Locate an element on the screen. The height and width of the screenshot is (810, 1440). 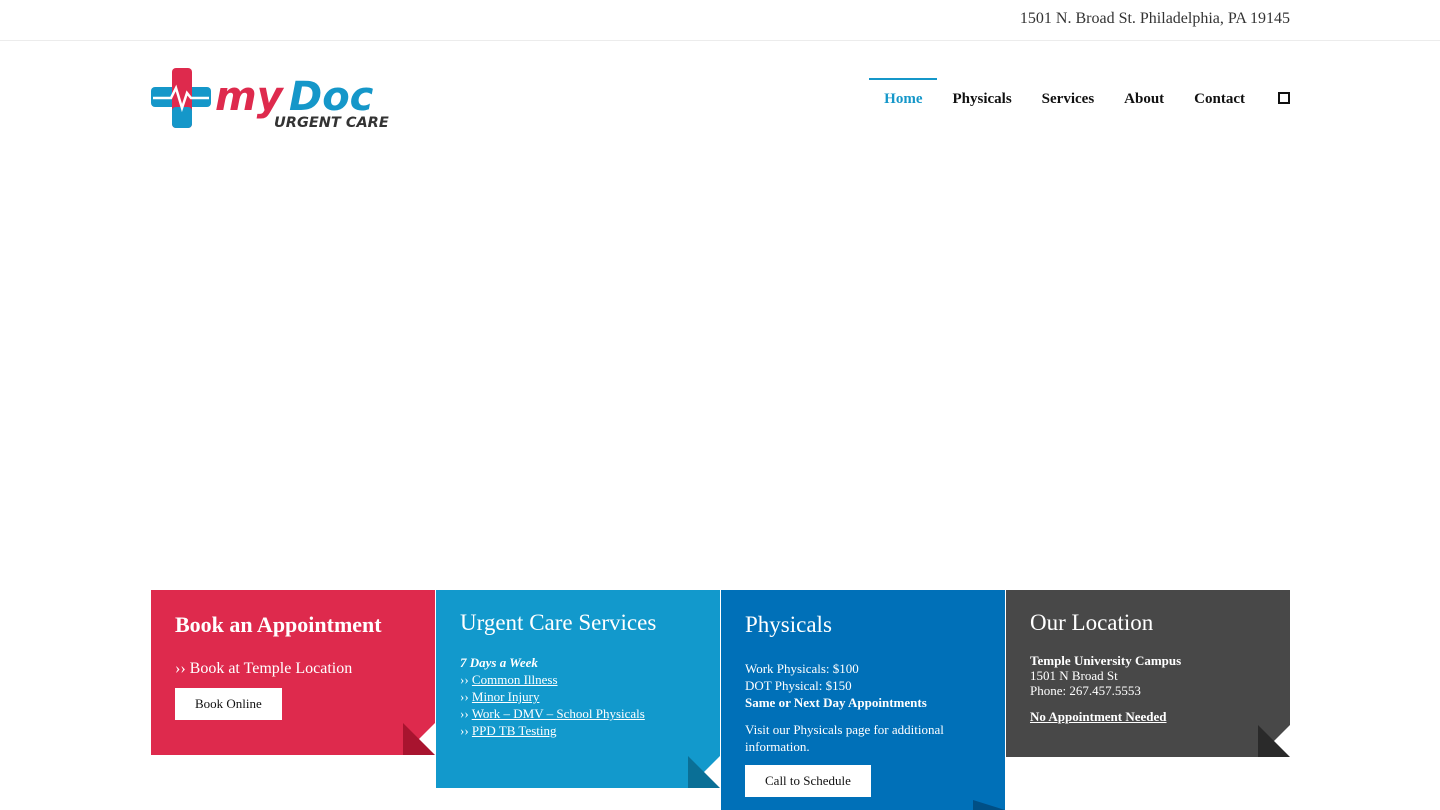
appointment-title: Book an Appointment is located at coordinates (278, 624).